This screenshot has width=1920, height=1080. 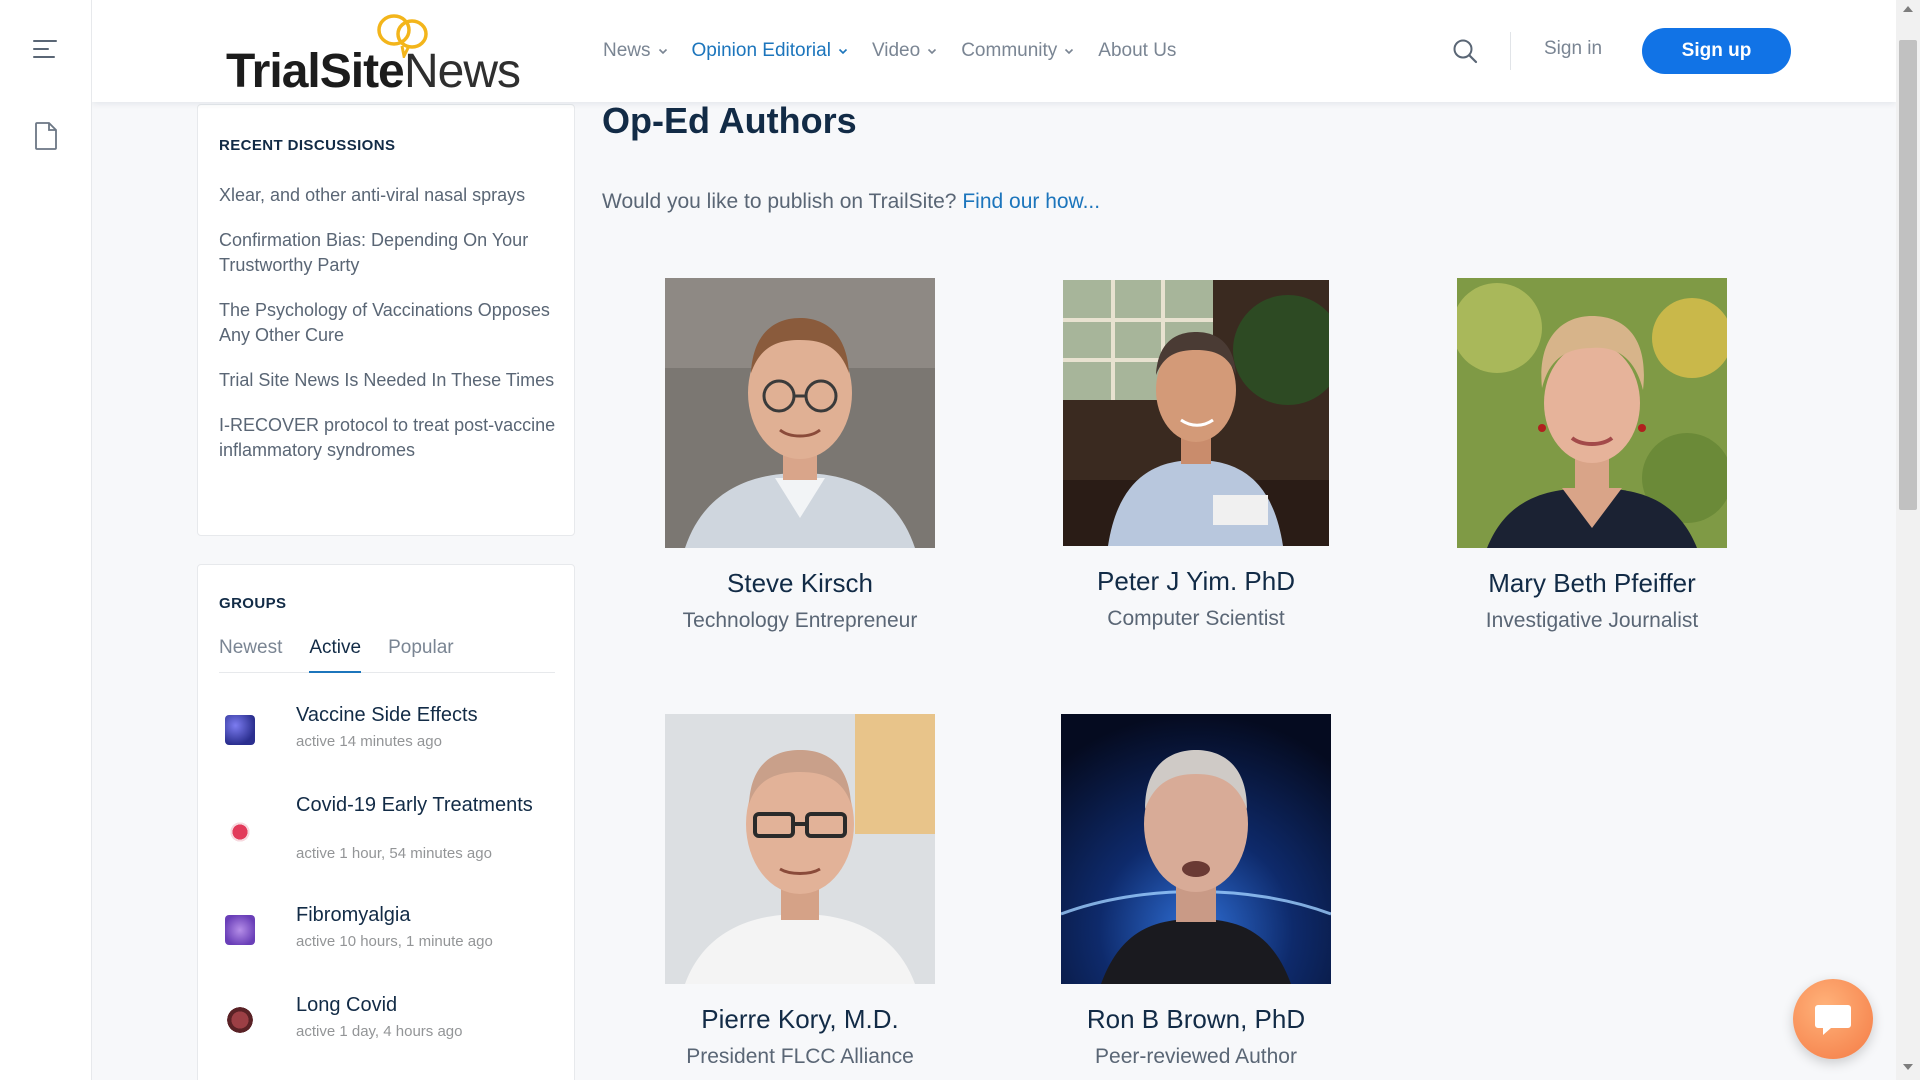 What do you see at coordinates (627, 50) in the screenshot?
I see `nav-news-label: News` at bounding box center [627, 50].